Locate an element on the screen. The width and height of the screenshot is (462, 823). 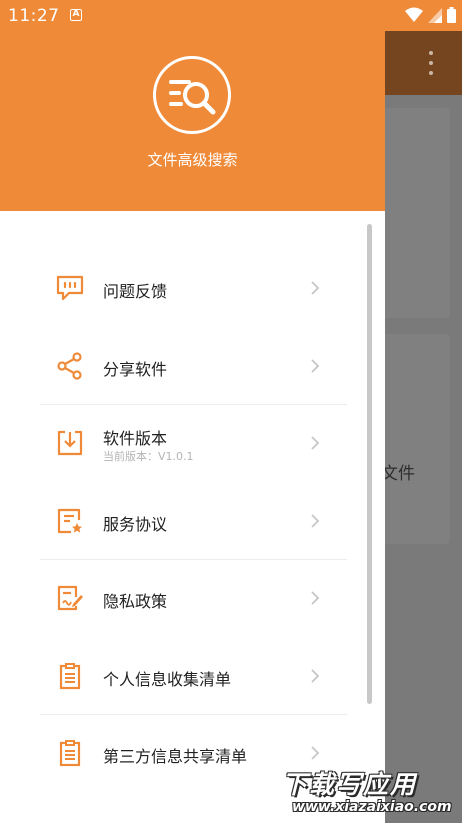
menu-item-personal-info-list: 个人信息收集清单 is located at coordinates (192, 676).